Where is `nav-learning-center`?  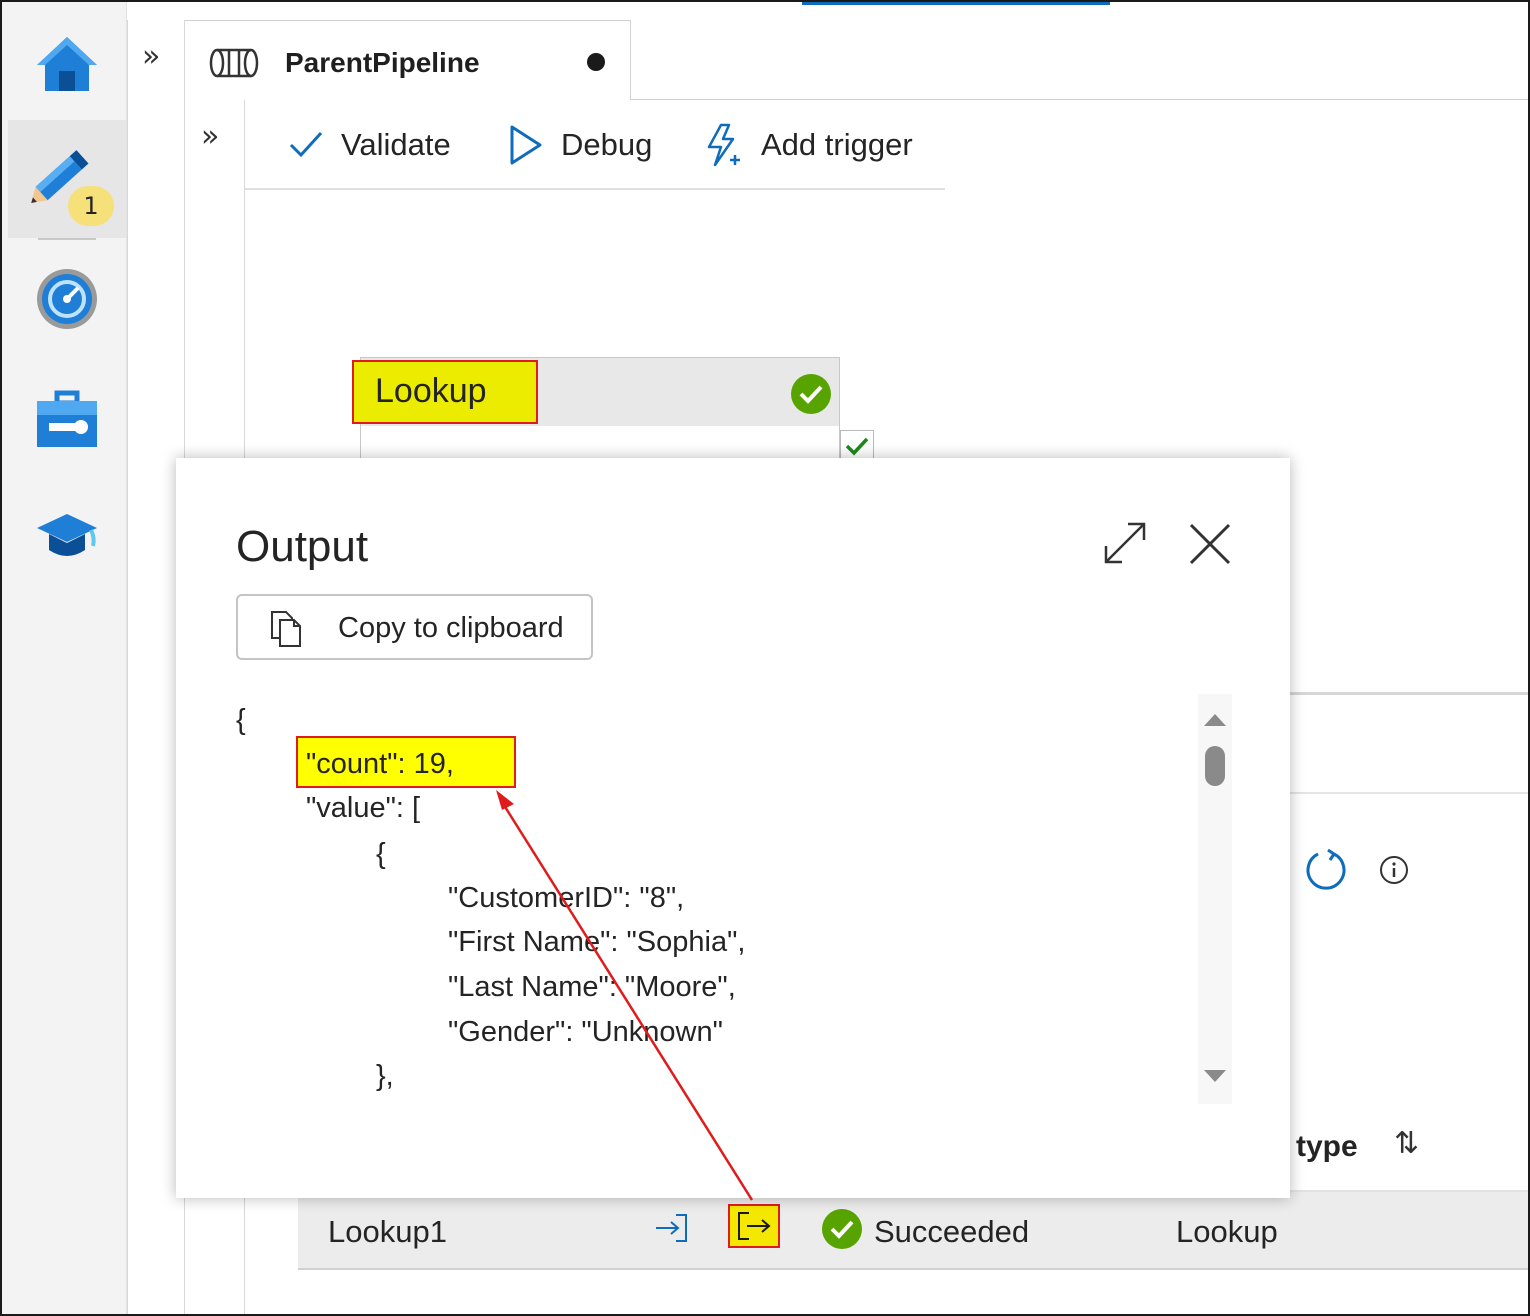 nav-learning-center is located at coordinates (67, 537).